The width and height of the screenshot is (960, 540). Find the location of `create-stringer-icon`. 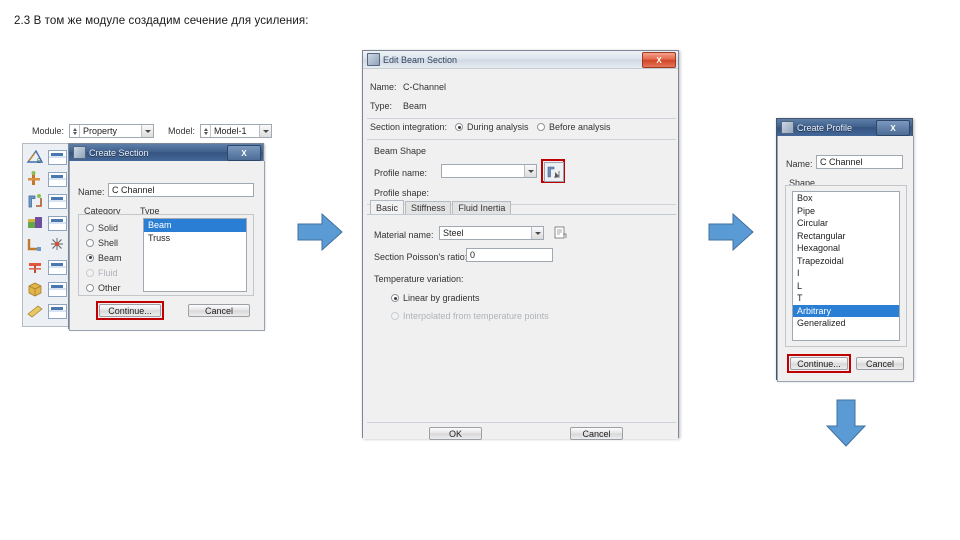

create-stringer-icon is located at coordinates (35, 311).